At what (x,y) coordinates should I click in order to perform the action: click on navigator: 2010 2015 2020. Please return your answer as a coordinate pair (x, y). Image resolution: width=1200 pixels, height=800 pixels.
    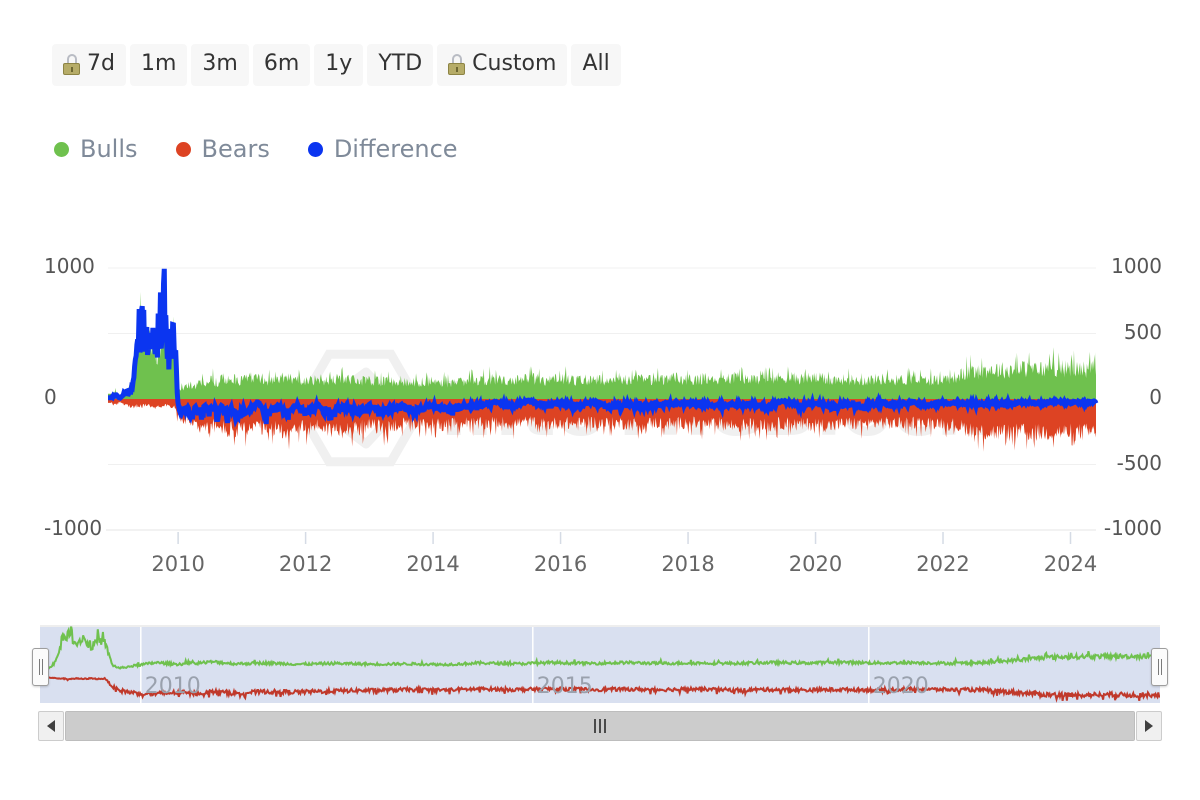
    Looking at the image, I should click on (600, 664).